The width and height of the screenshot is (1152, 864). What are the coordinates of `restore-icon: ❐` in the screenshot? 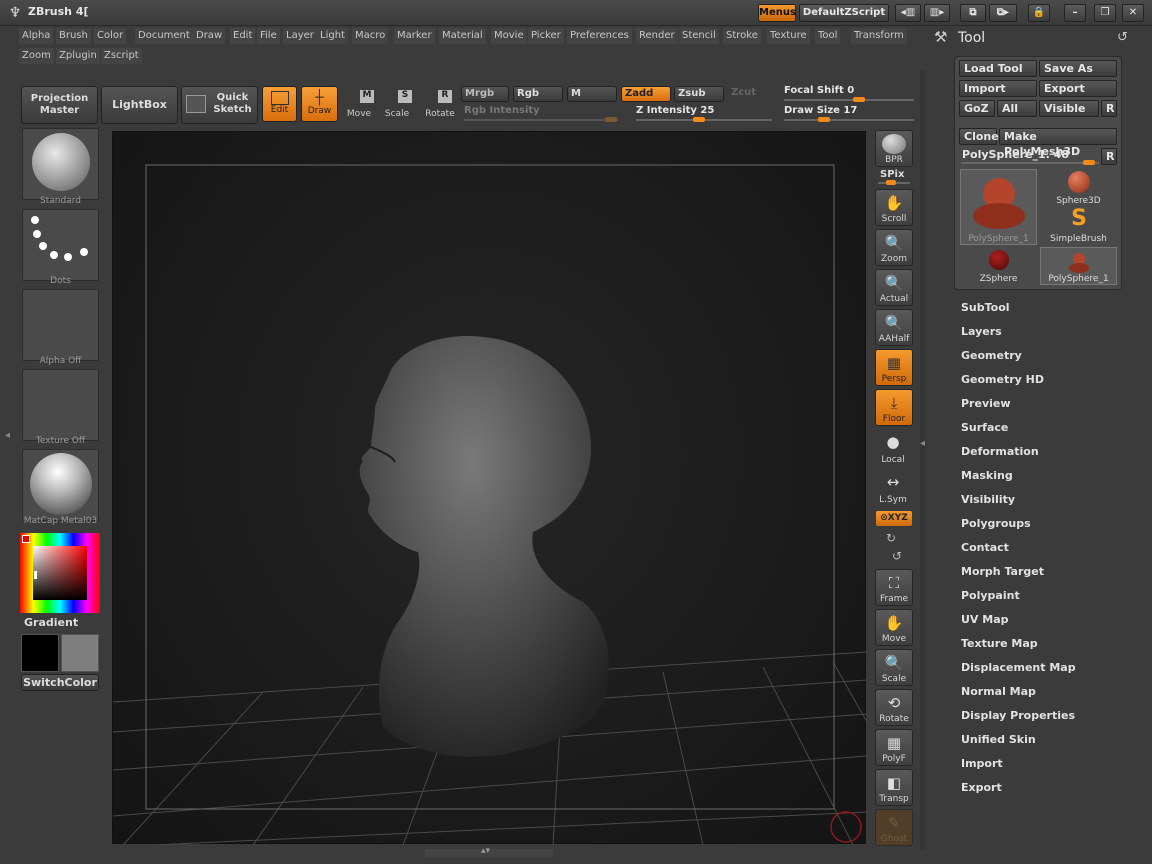 It's located at (1105, 13).